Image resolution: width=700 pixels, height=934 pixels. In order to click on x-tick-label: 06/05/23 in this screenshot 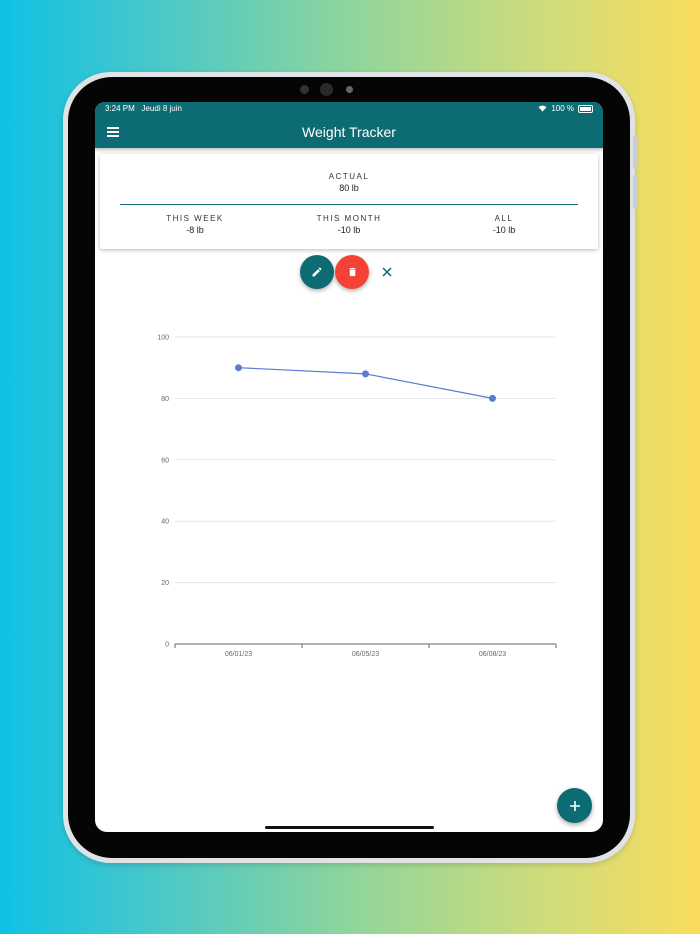, I will do `click(365, 654)`.